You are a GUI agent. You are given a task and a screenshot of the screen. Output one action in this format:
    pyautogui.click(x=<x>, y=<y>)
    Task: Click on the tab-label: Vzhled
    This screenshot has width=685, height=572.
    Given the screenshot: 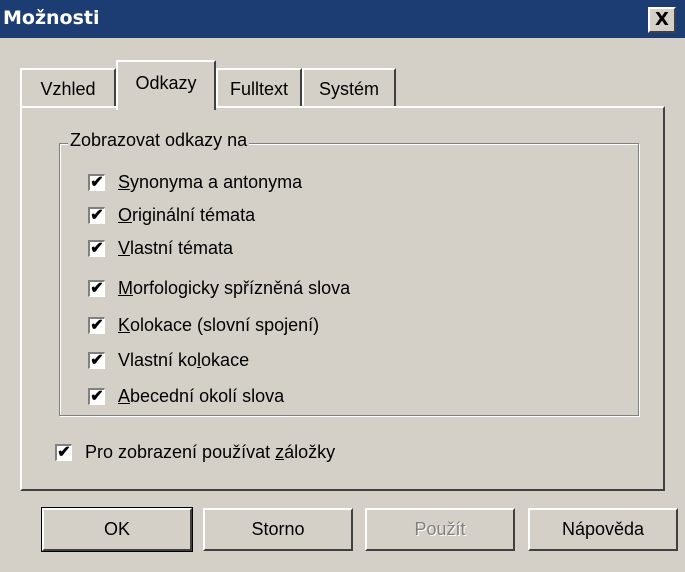 What is the action you would take?
    pyautogui.click(x=68, y=88)
    